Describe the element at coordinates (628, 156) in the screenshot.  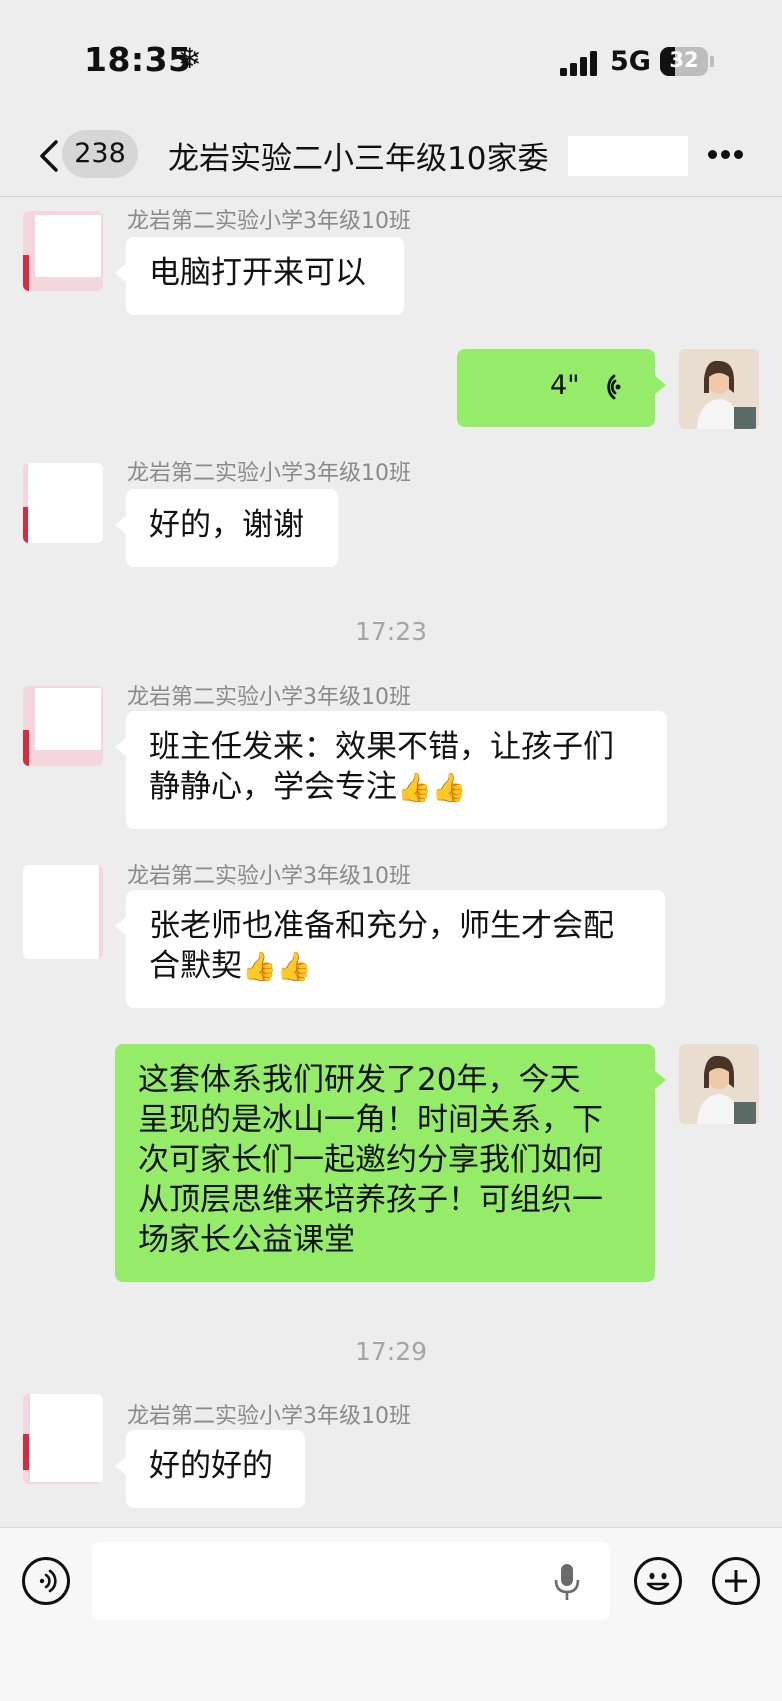
I see `redaction-block` at that location.